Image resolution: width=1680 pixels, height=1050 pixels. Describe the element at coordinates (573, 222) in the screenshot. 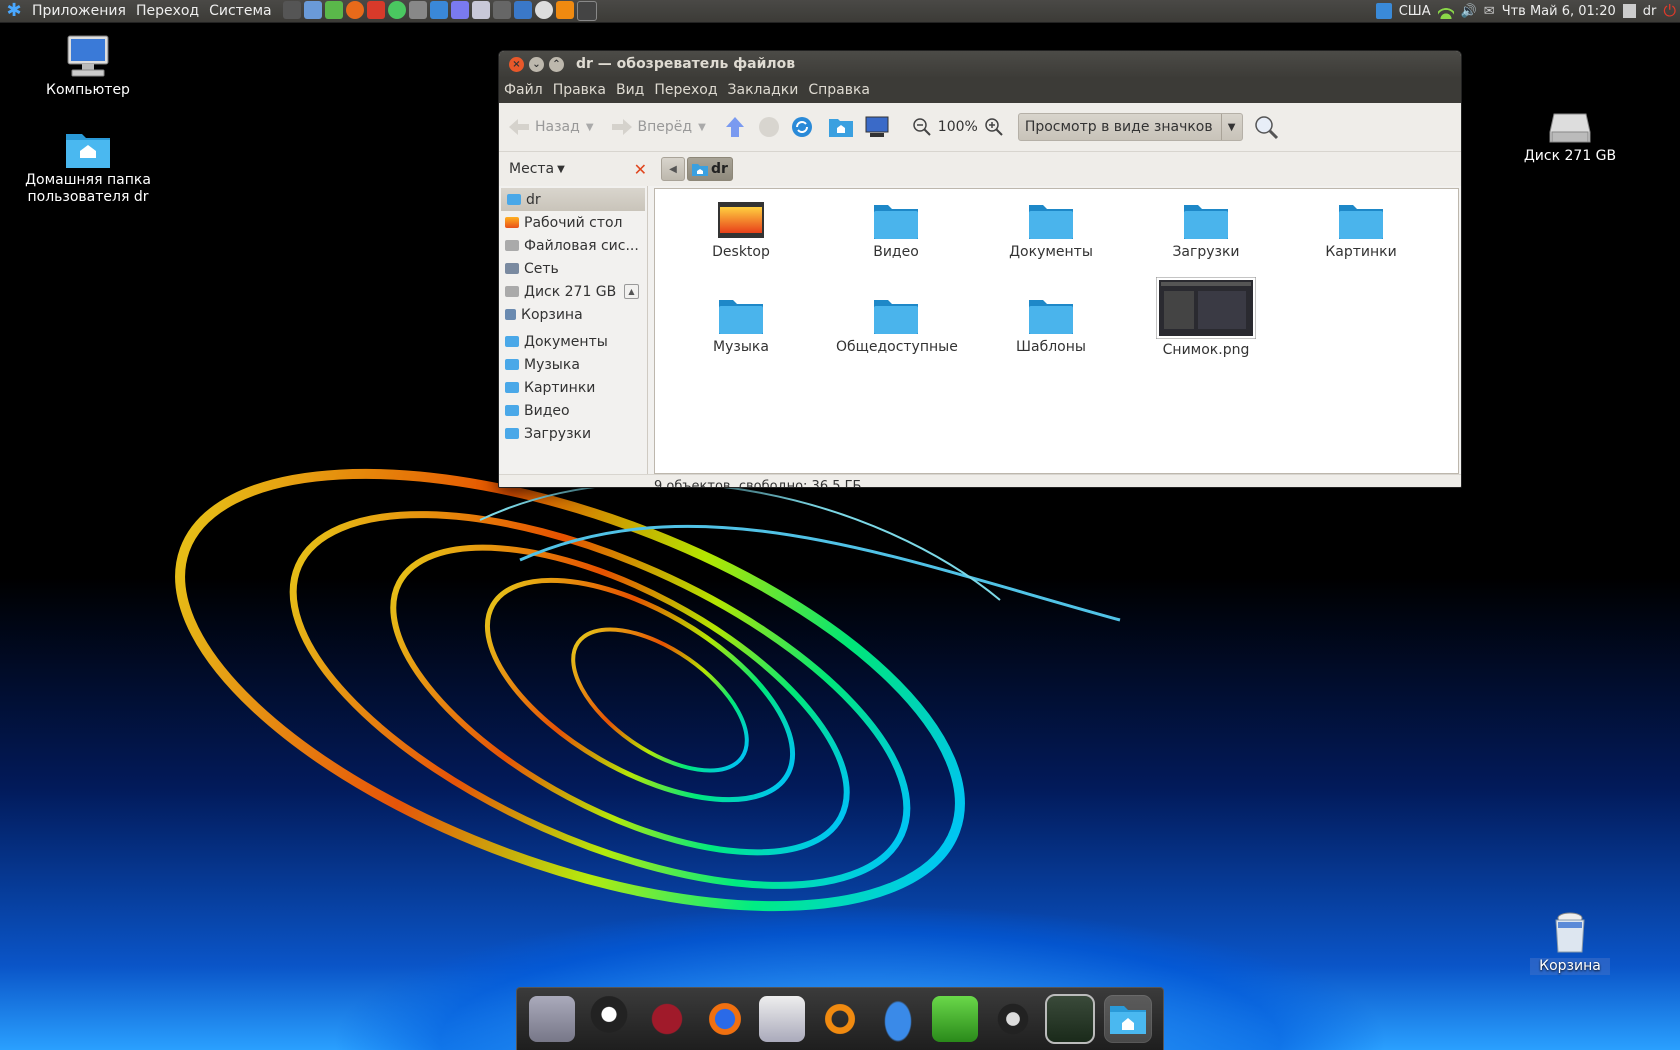

I see `sidebar-item-desktop: Рабочий стол` at that location.